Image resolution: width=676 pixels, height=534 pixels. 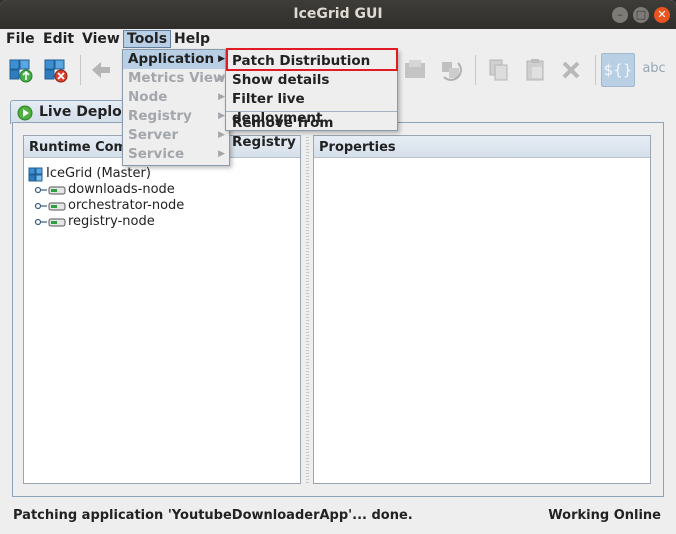 What do you see at coordinates (604, 515) in the screenshot?
I see `connection-status: Working Online` at bounding box center [604, 515].